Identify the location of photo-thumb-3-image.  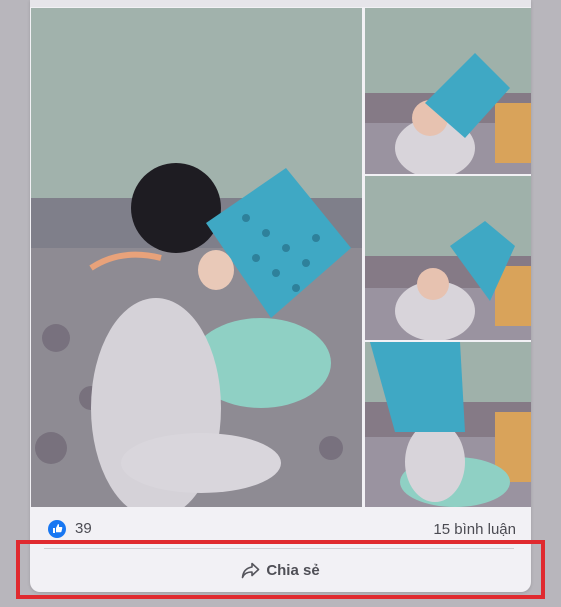
(448, 424).